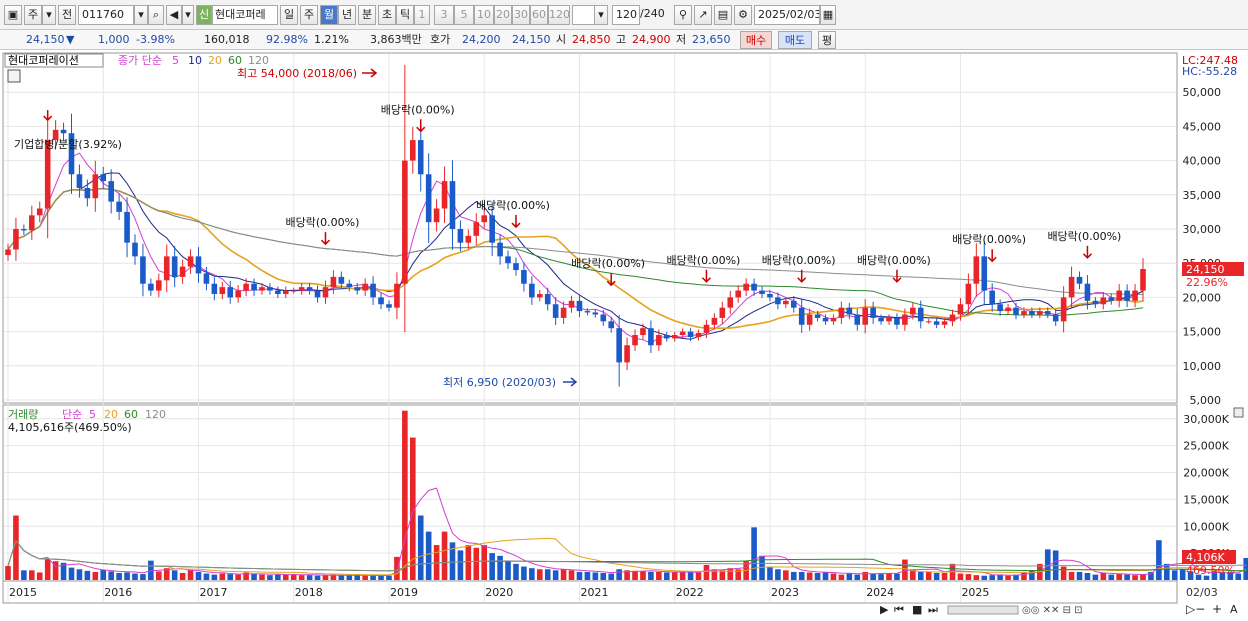 The height and width of the screenshot is (621, 1248). What do you see at coordinates (481, 39) in the screenshot?
I see `quote-ask: 24,200` at bounding box center [481, 39].